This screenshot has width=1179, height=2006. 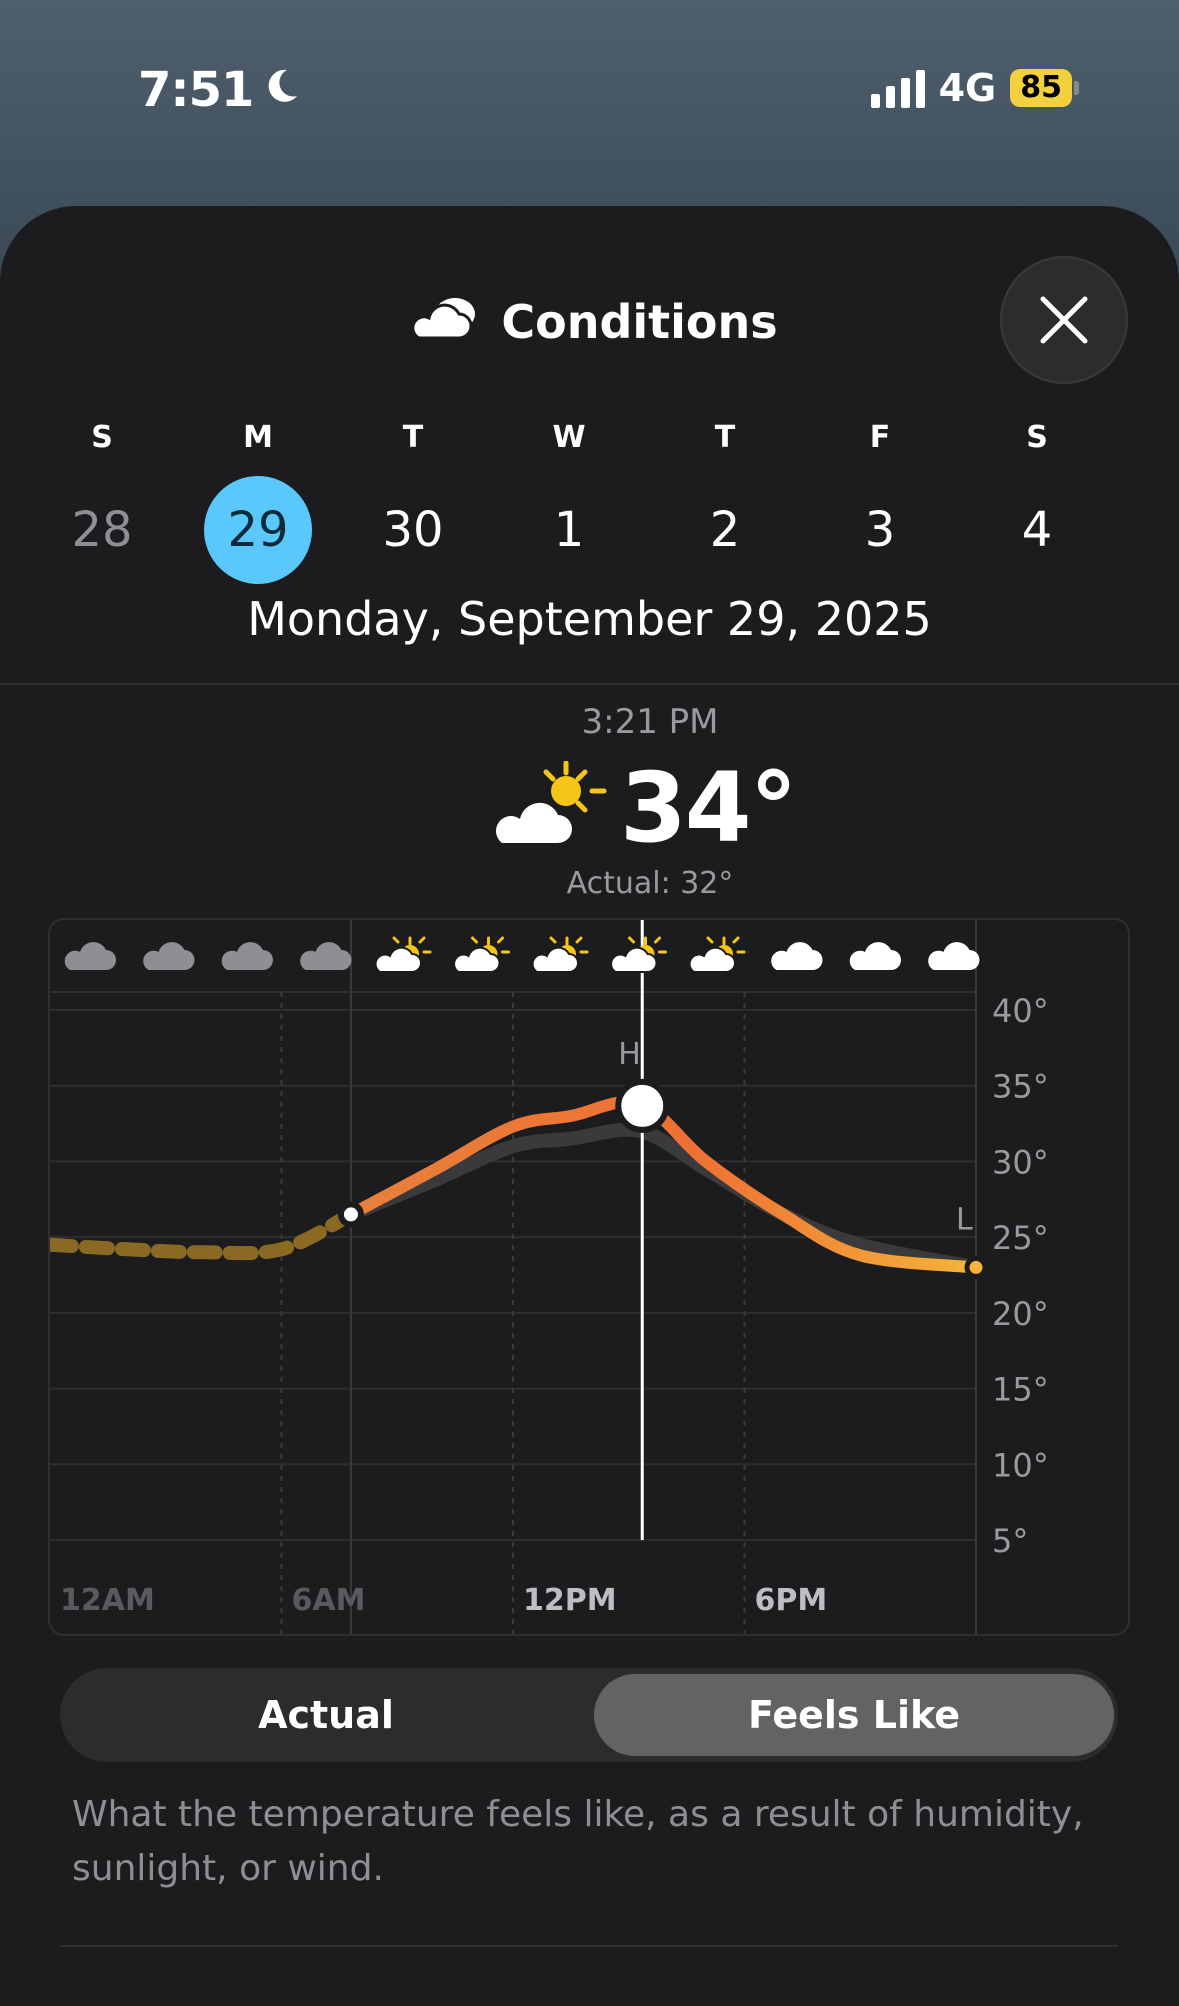 What do you see at coordinates (258, 437) in the screenshot?
I see `weekday-label: M` at bounding box center [258, 437].